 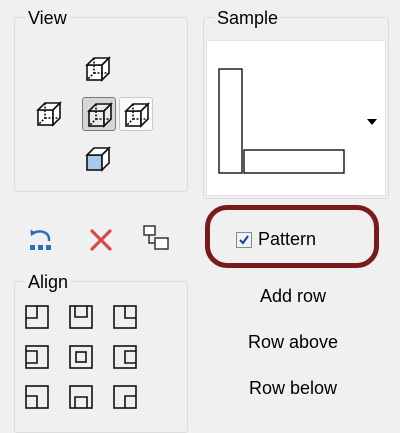 I want to click on align-bottom-right-icon, so click(x=125, y=397).